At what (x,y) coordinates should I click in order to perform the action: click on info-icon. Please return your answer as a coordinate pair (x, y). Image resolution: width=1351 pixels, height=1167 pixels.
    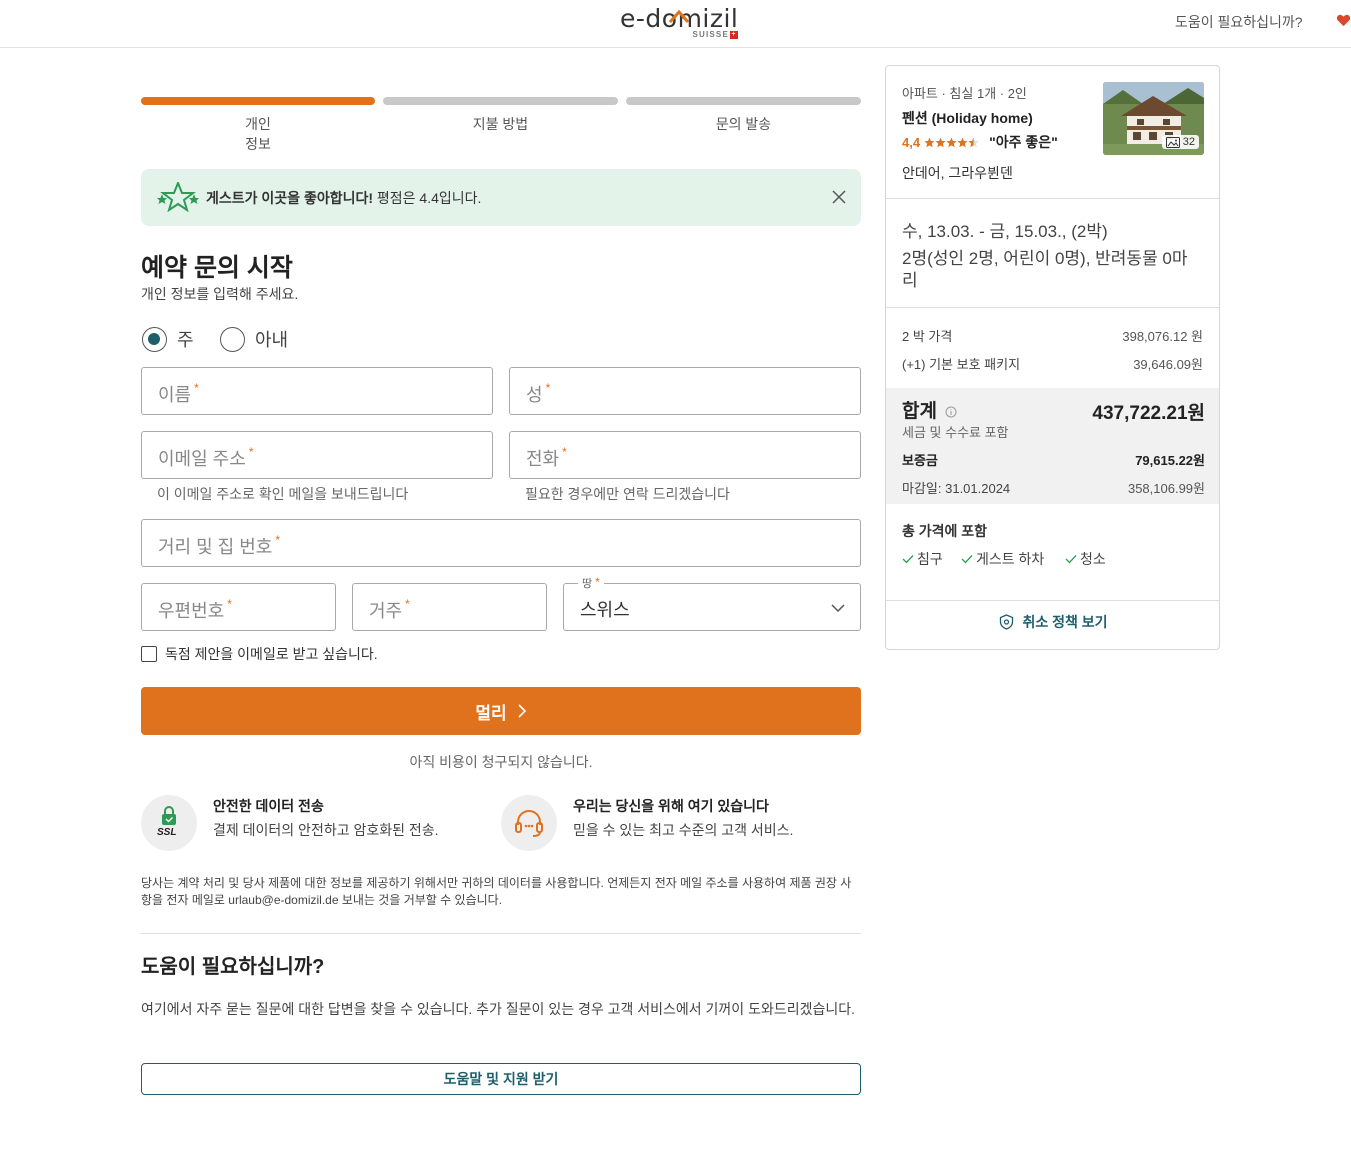
    Looking at the image, I should click on (951, 412).